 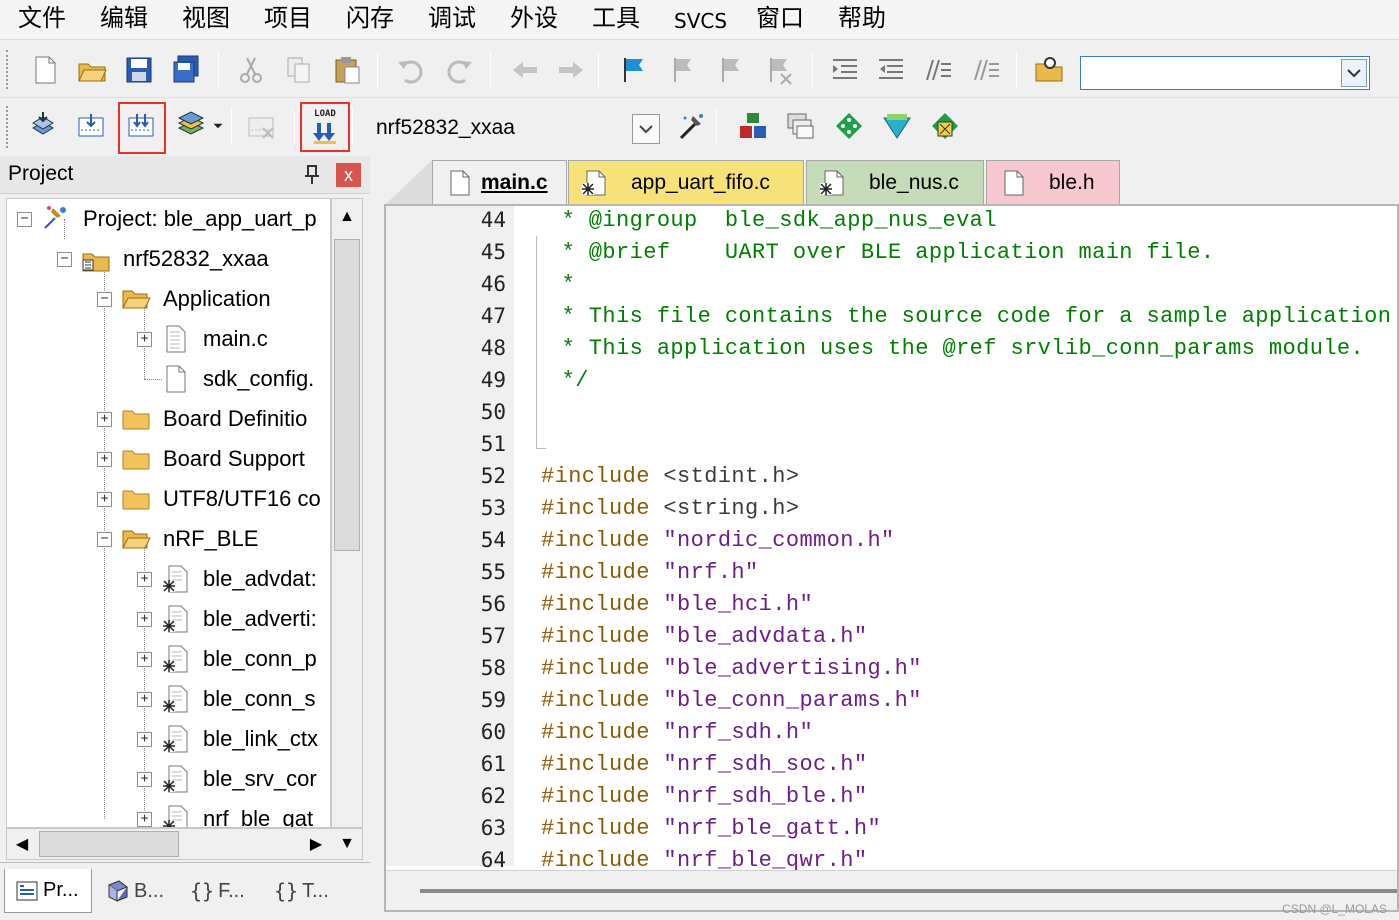 What do you see at coordinates (347, 513) in the screenshot?
I see `tree-vertical-scrollbar: ▲` at bounding box center [347, 513].